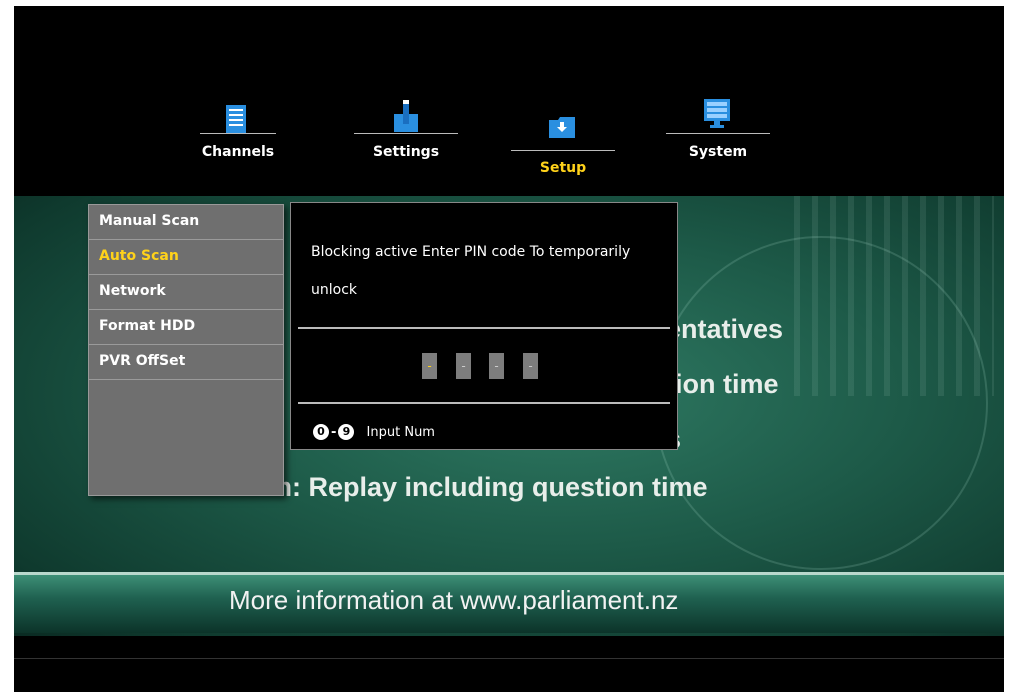 Image resolution: width=1011 pixels, height=692 pixels. Describe the element at coordinates (346, 432) in the screenshot. I see `number-9-icon: 9` at that location.